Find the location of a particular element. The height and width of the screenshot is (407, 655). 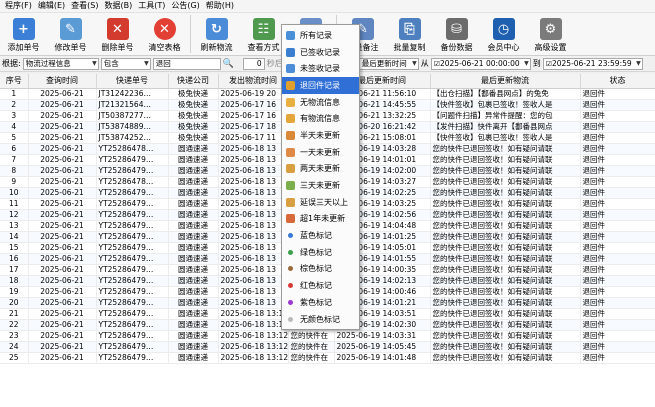

toolbar-button: ☷ 查看方式 is located at coordinates (263, 35).